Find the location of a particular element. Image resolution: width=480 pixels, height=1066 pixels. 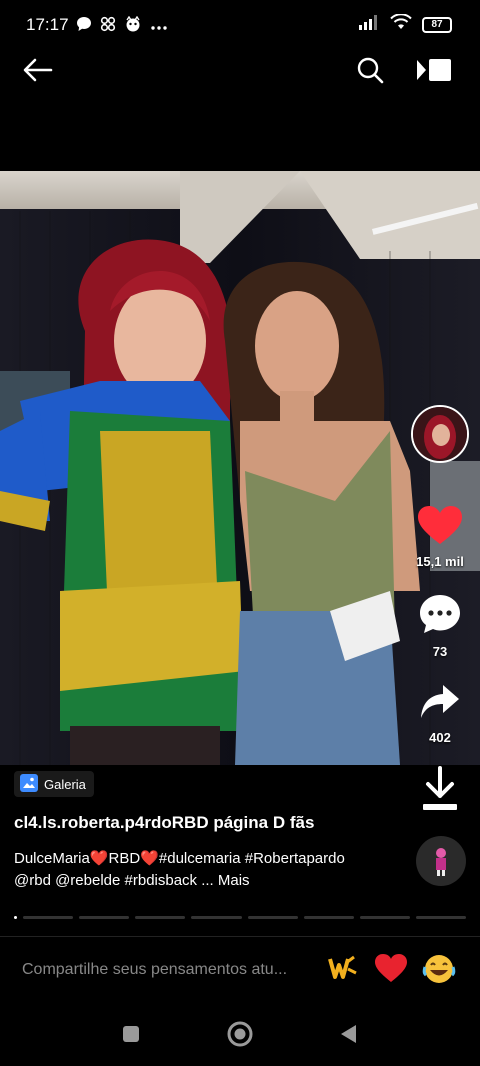

back-arrow-icon is located at coordinates (38, 70).